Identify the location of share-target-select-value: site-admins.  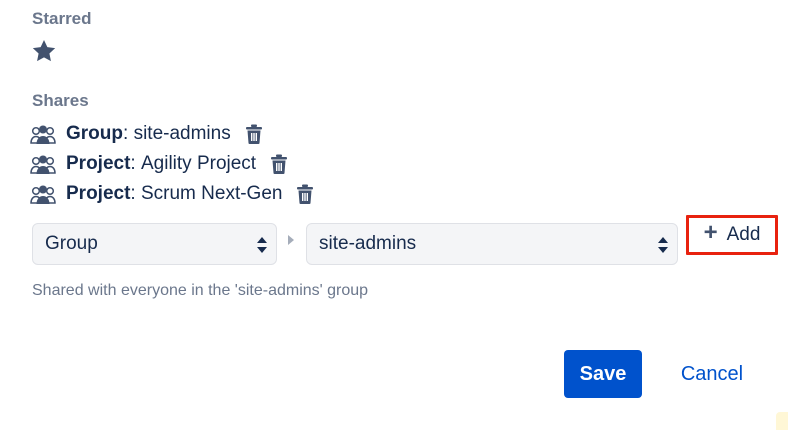
(368, 243).